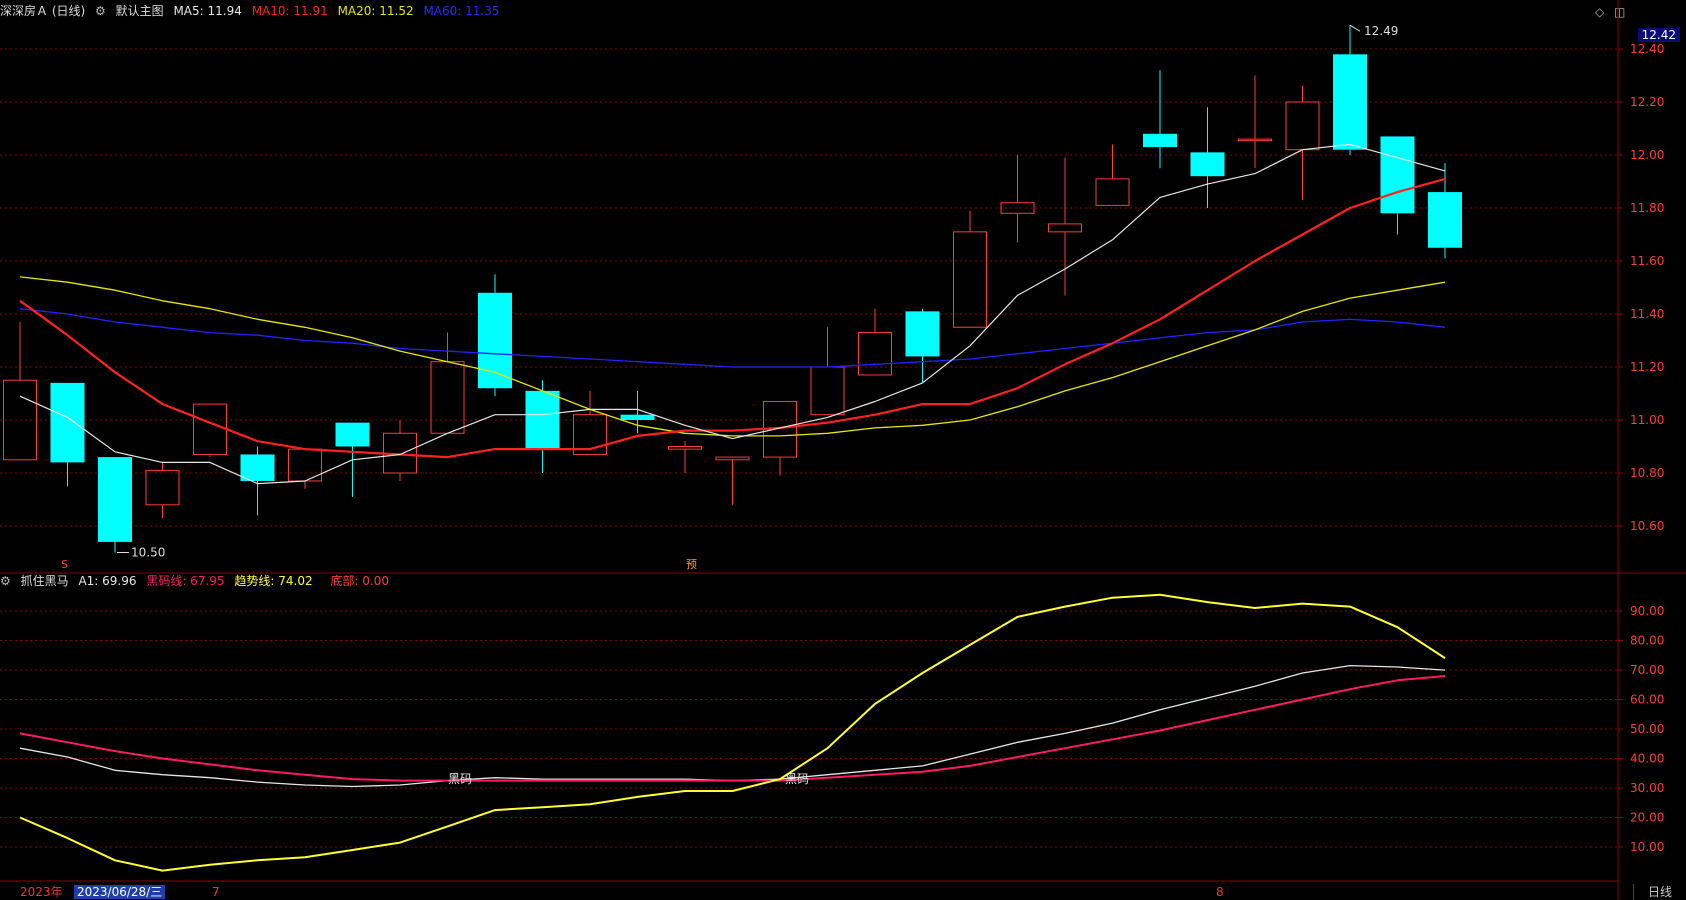  I want to click on high-price-label: 12.49, so click(1381, 31).